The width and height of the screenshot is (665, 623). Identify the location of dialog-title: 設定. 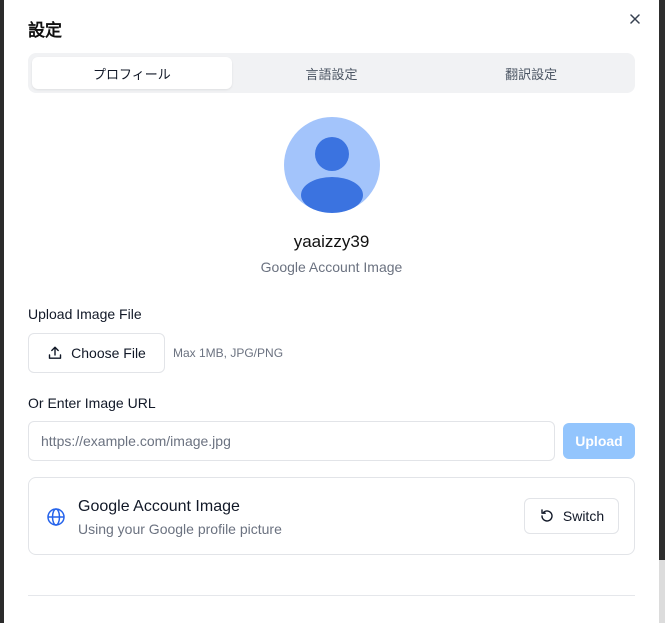
(45, 31).